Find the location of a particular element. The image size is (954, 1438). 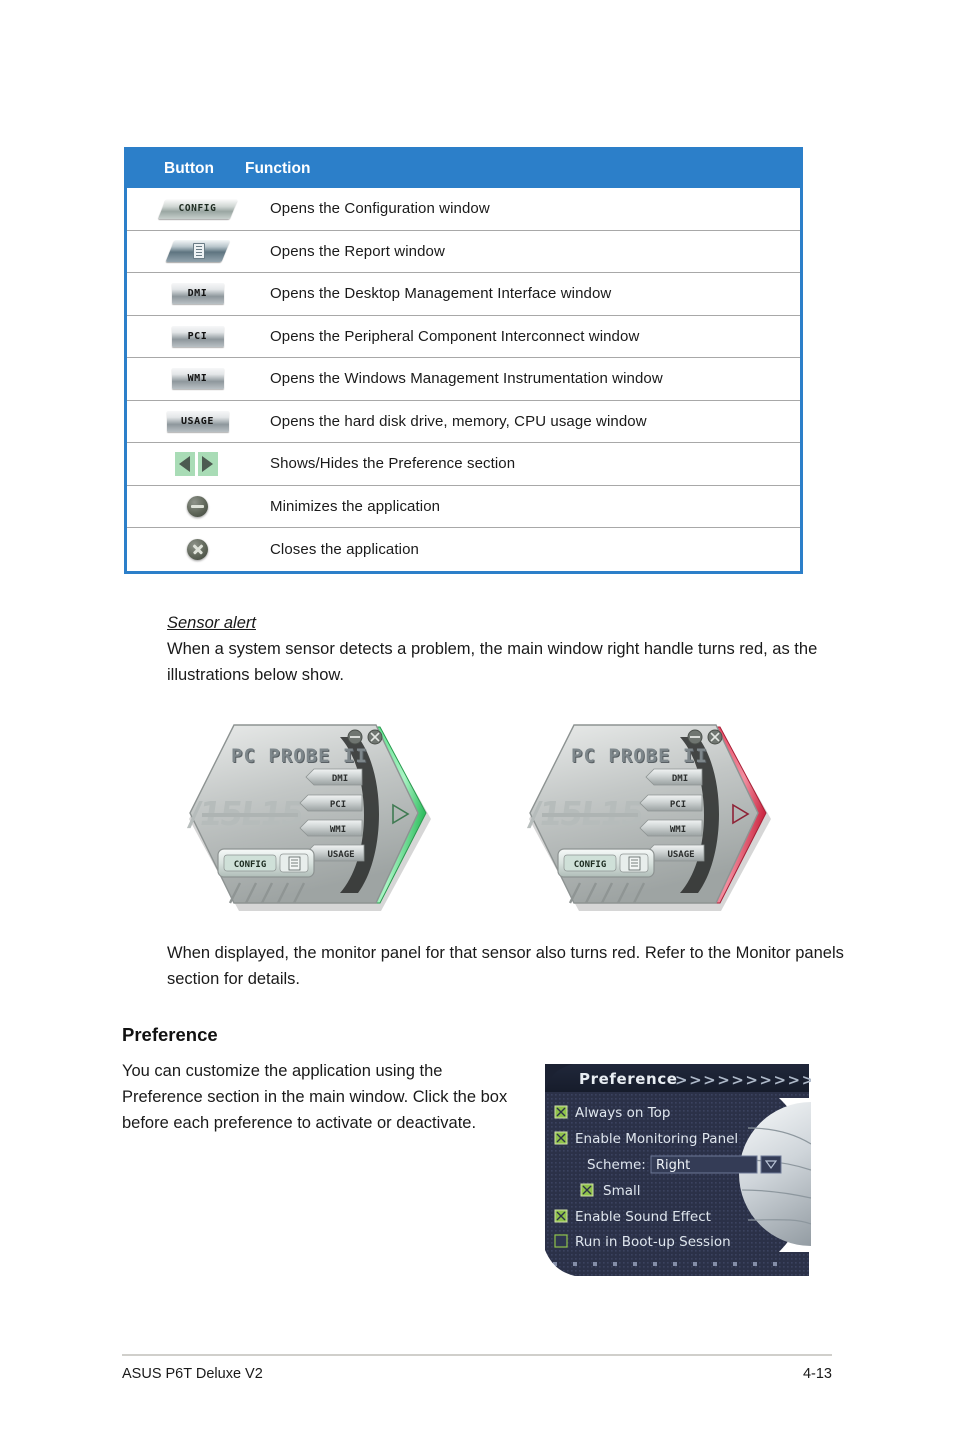

row-function-text: Closes the application is located at coordinates (344, 549).